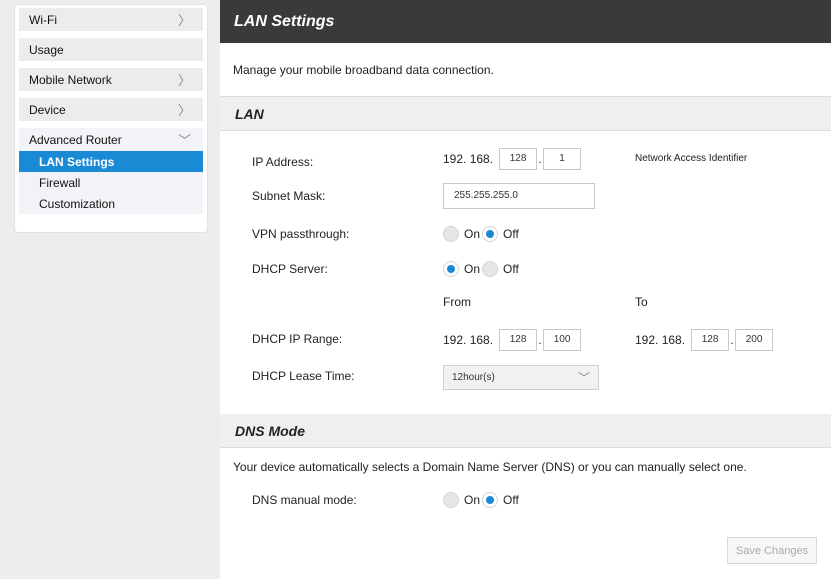 This screenshot has width=831, height=579. I want to click on sidebar-item-label: Usage, so click(46, 49).